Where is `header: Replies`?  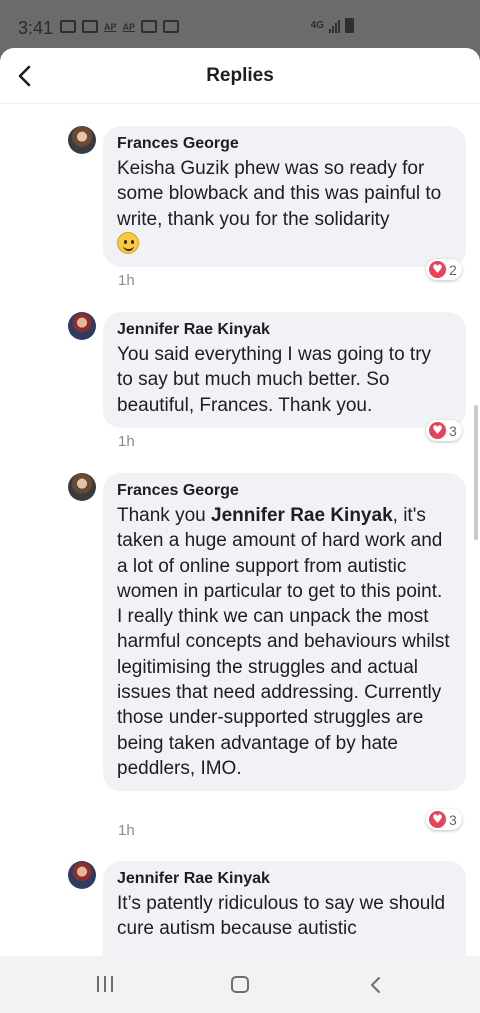 header: Replies is located at coordinates (240, 76).